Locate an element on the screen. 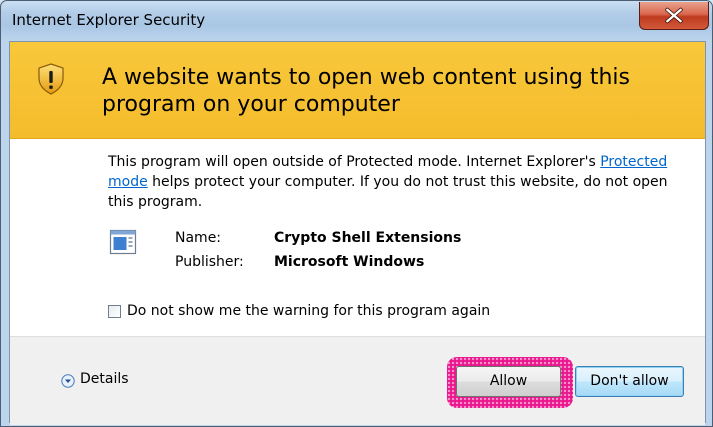 The width and height of the screenshot is (713, 427). close-button is located at coordinates (674, 16).